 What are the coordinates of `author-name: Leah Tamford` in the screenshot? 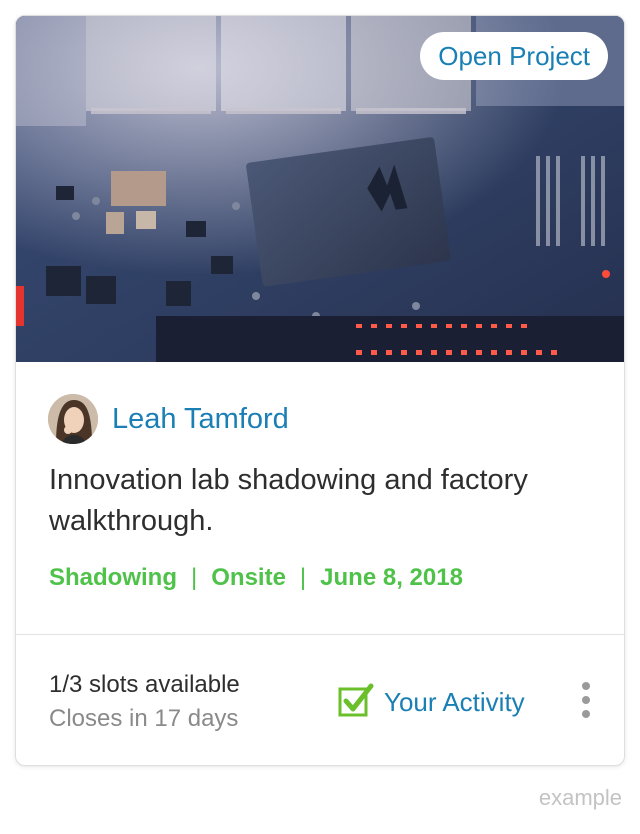 It's located at (200, 419).